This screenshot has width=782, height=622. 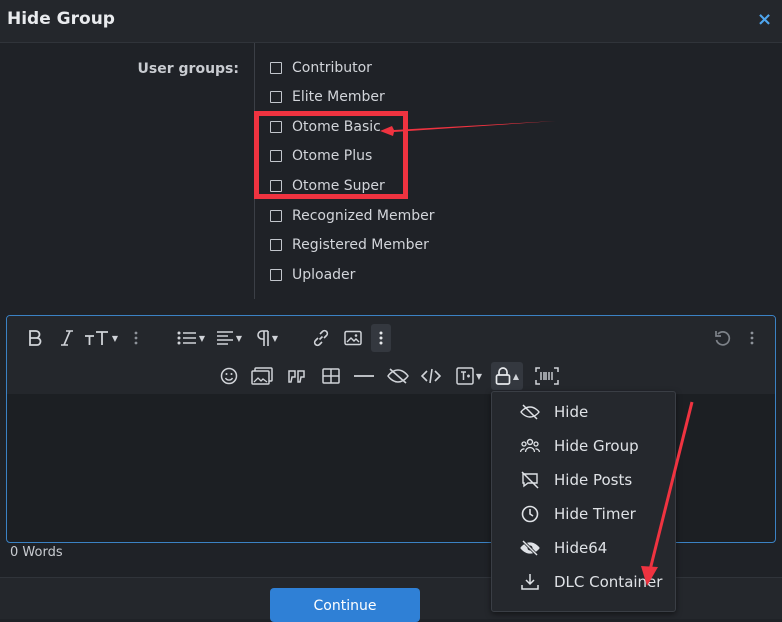 I want to click on clock-icon, so click(x=530, y=514).